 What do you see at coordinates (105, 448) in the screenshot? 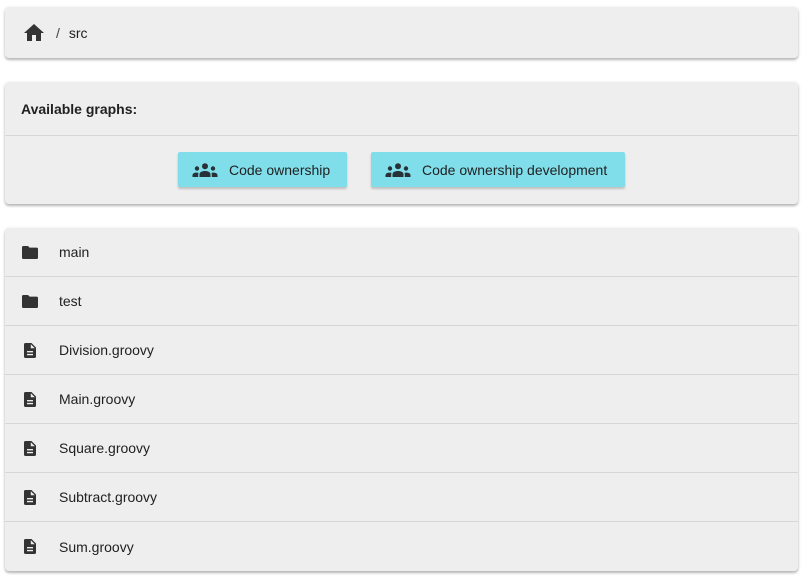
I see `file-name: Square.groovy` at bounding box center [105, 448].